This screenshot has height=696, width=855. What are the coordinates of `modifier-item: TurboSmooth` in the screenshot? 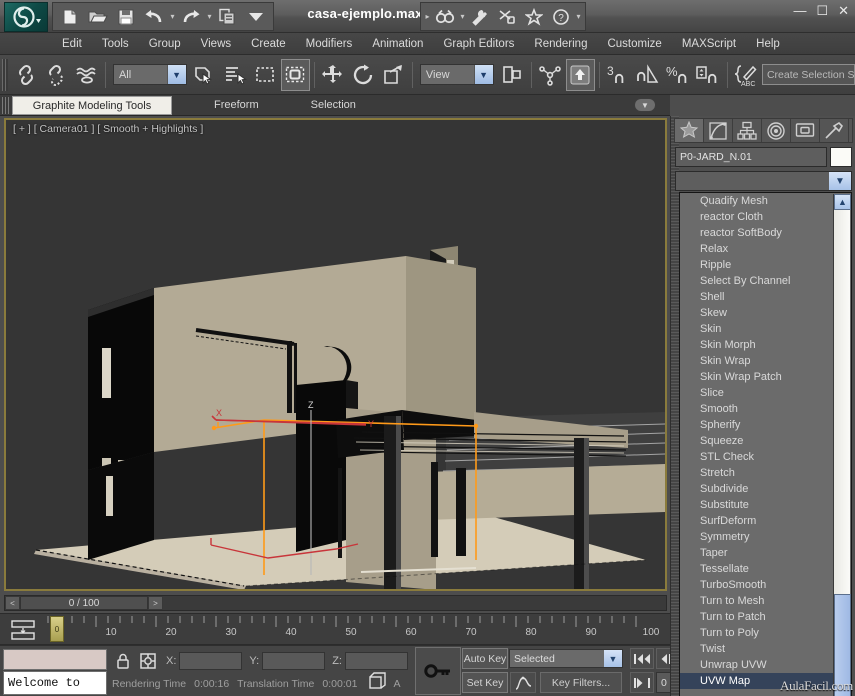 It's located at (765, 585).